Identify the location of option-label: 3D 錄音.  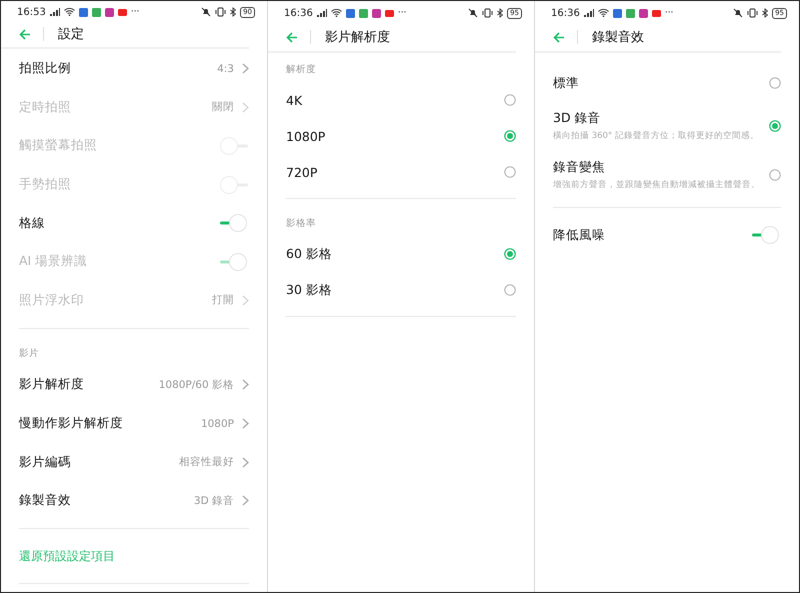
(577, 118).